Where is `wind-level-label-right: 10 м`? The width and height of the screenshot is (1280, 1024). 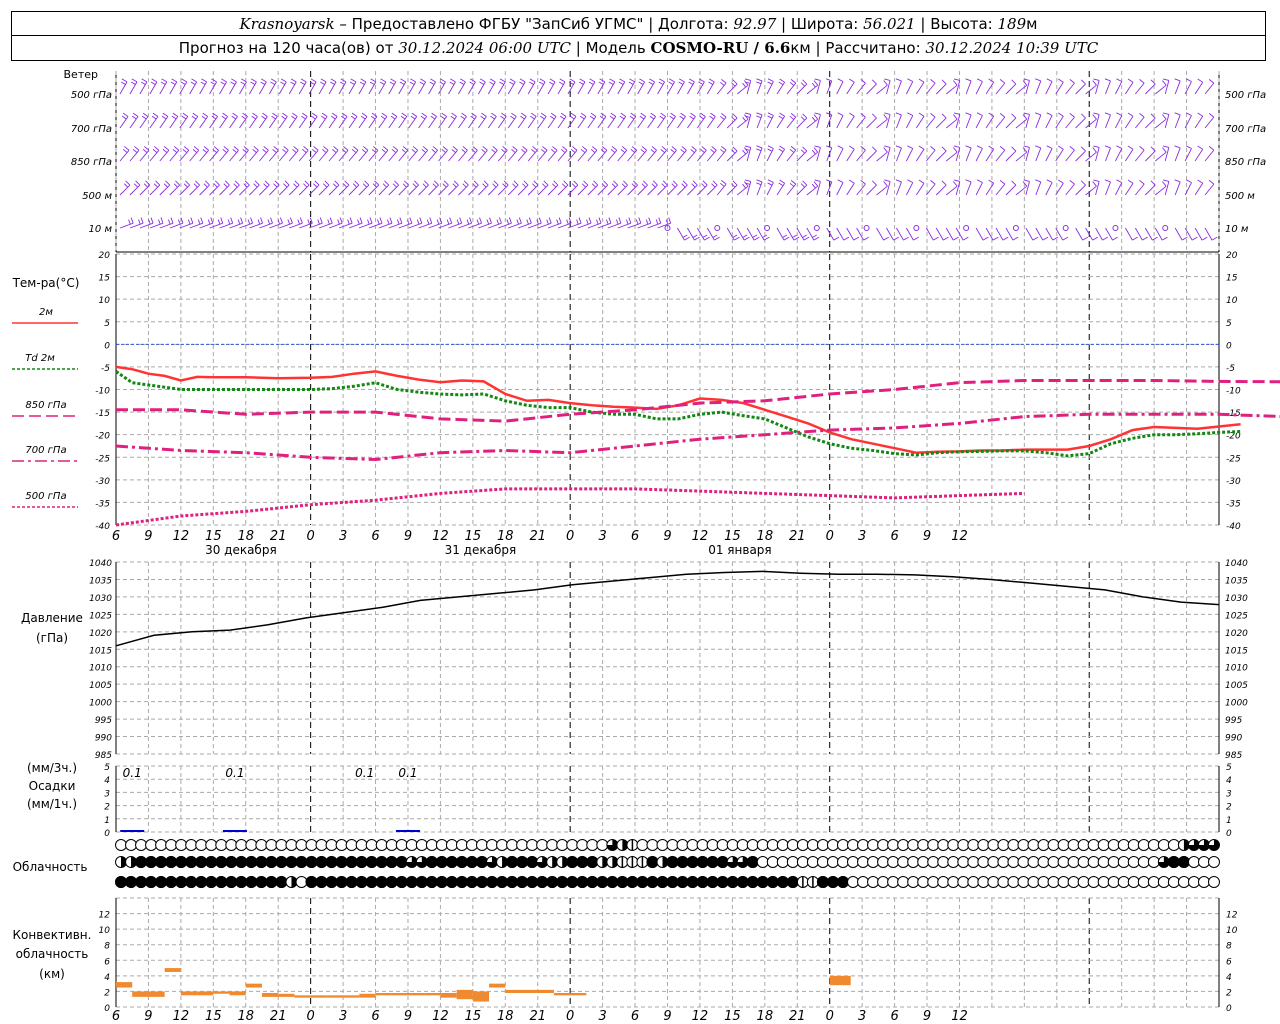
wind-level-label-right: 10 м is located at coordinates (1237, 229).